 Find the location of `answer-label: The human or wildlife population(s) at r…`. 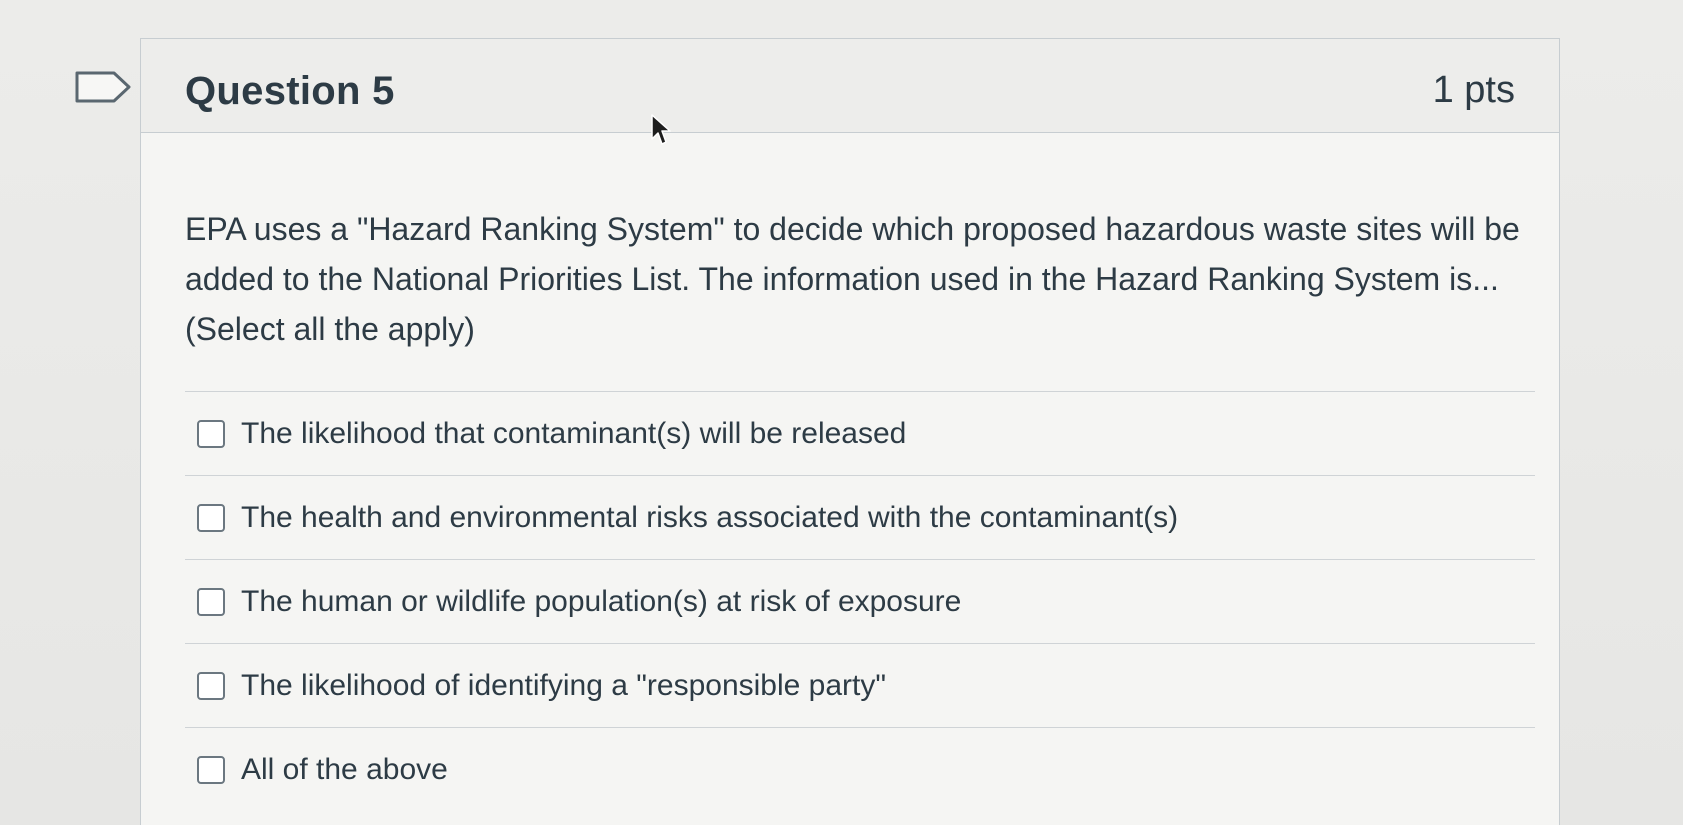

answer-label: The human or wildlife population(s) at r… is located at coordinates (601, 601).